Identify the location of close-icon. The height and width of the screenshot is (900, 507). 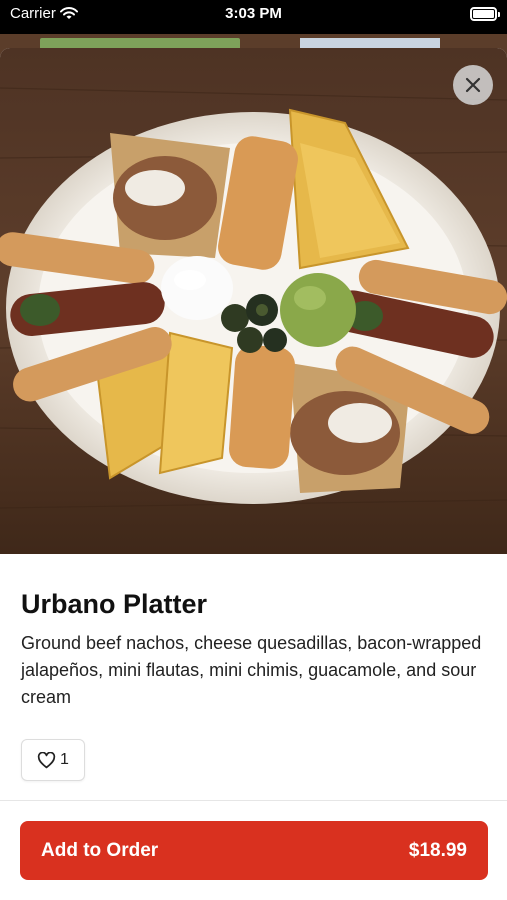
(473, 85).